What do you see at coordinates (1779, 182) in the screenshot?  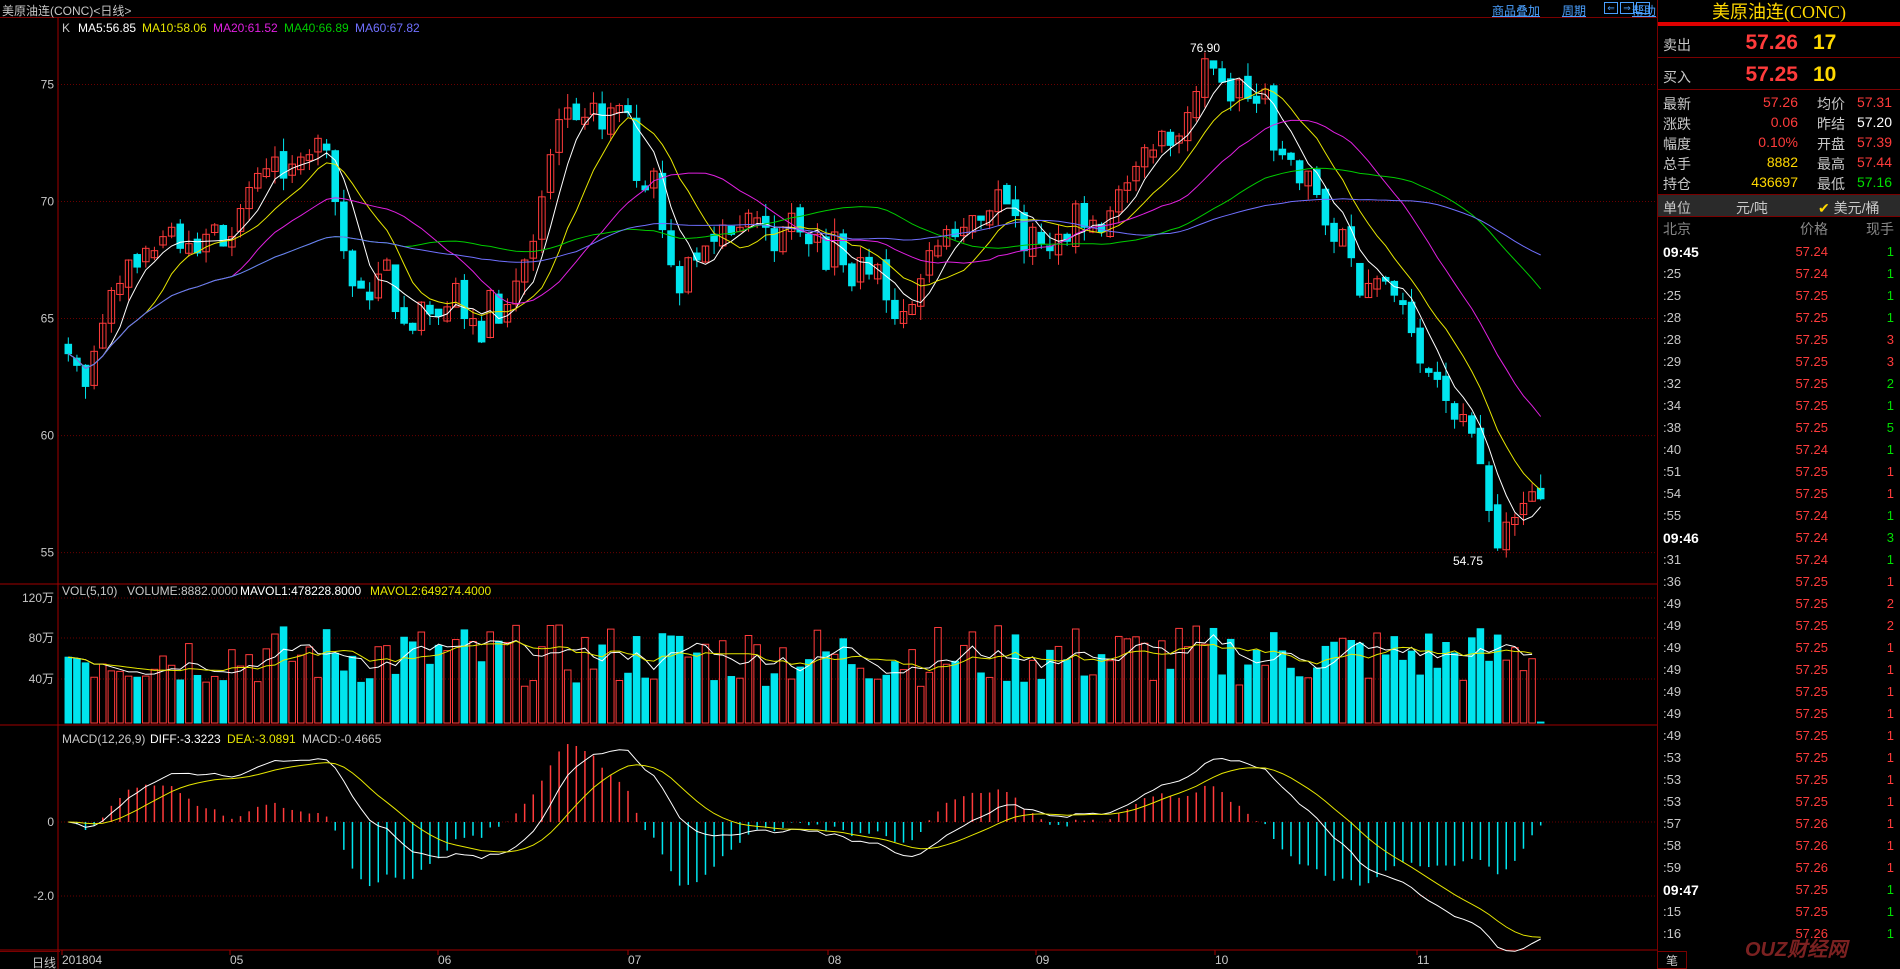 I see `stat-row: 持仓 436697 最低 57.16` at bounding box center [1779, 182].